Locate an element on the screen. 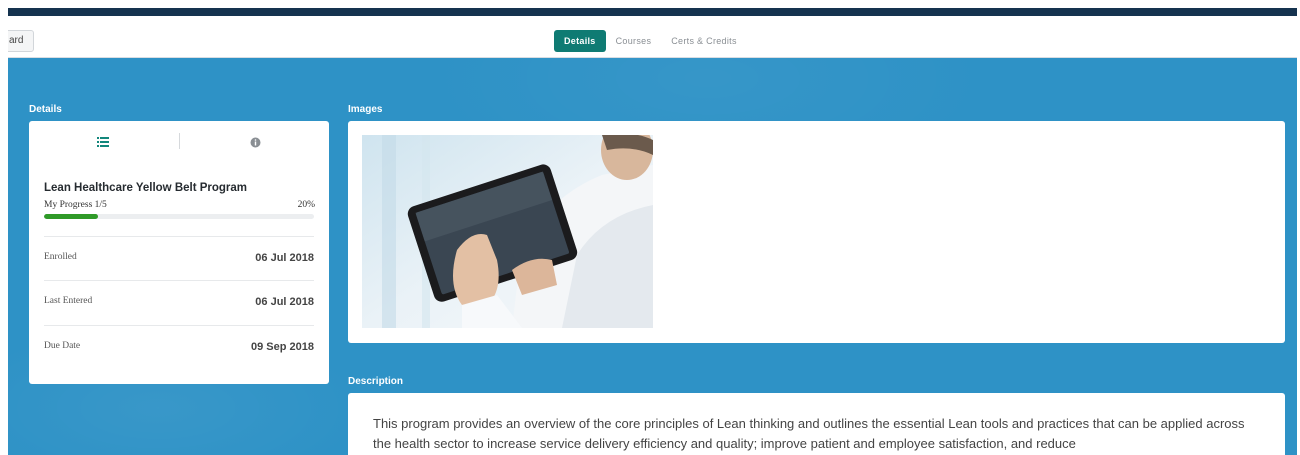  tab-list: Details Courses Certs & Credits is located at coordinates (650, 41).